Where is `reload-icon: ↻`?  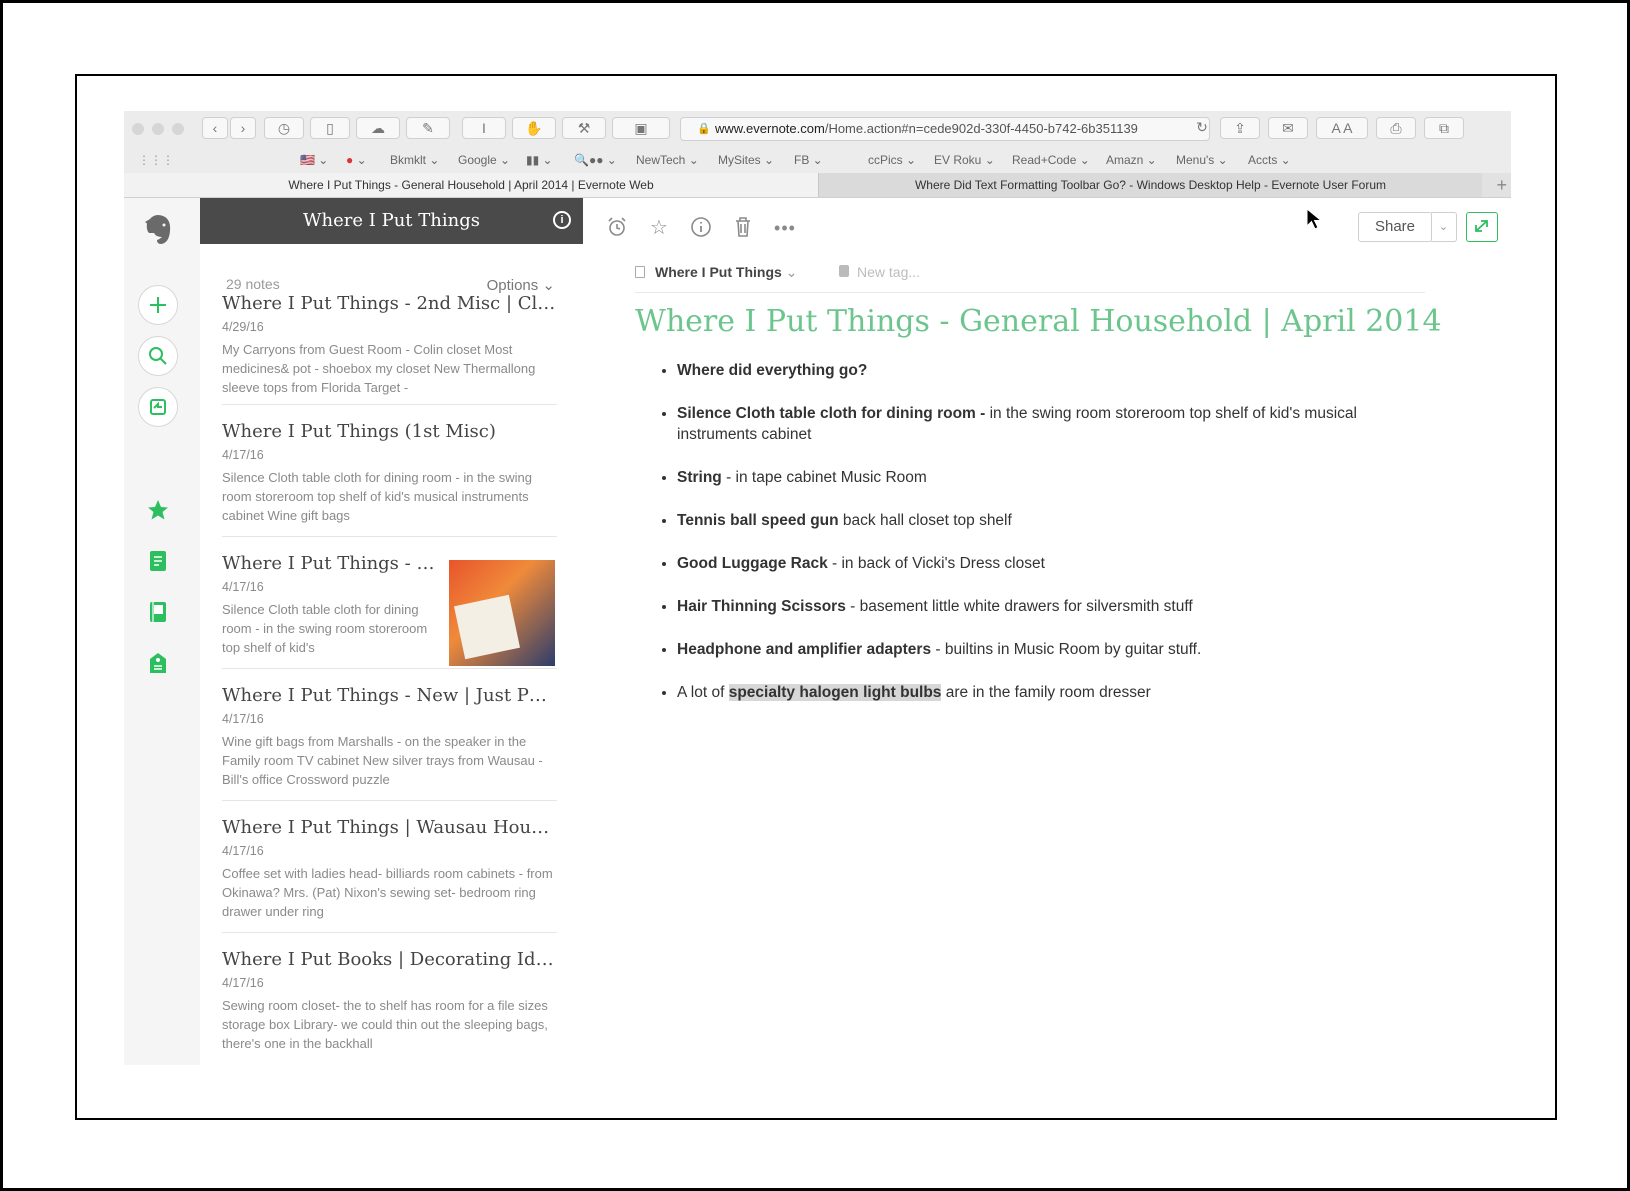
reload-icon: ↻ is located at coordinates (1202, 128).